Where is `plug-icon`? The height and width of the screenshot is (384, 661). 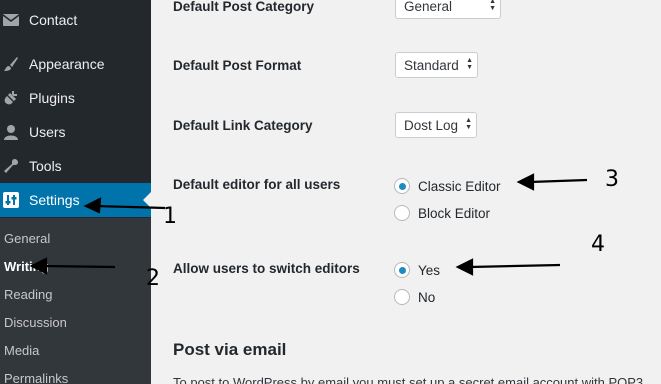 plug-icon is located at coordinates (11, 98).